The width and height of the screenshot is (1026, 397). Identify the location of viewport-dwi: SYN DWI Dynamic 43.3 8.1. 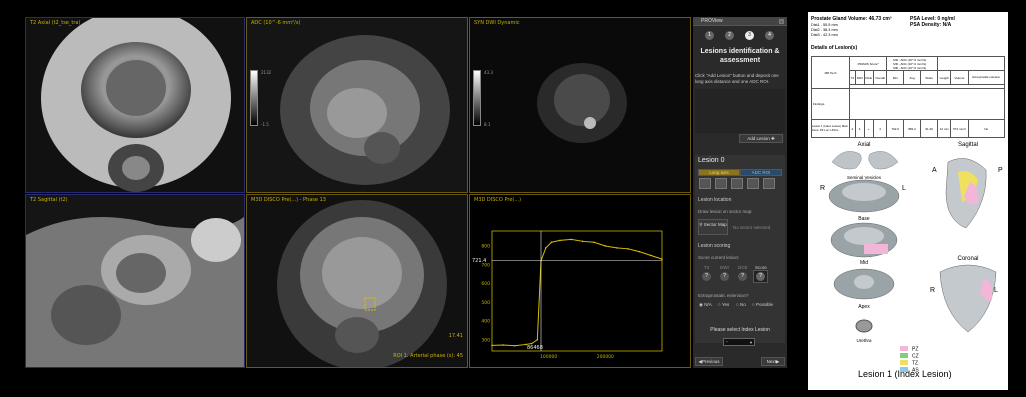
(580, 105).